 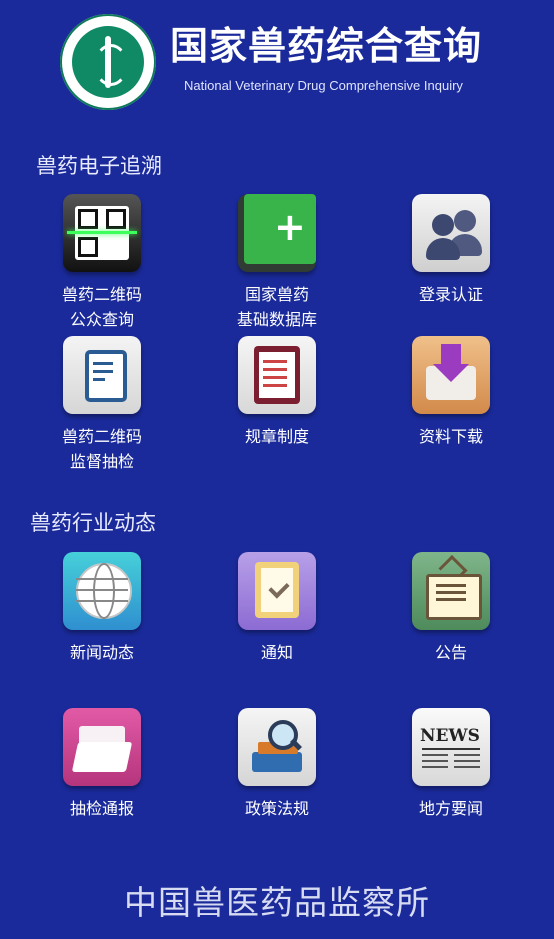 I want to click on logo-emblem, so click(x=108, y=62).